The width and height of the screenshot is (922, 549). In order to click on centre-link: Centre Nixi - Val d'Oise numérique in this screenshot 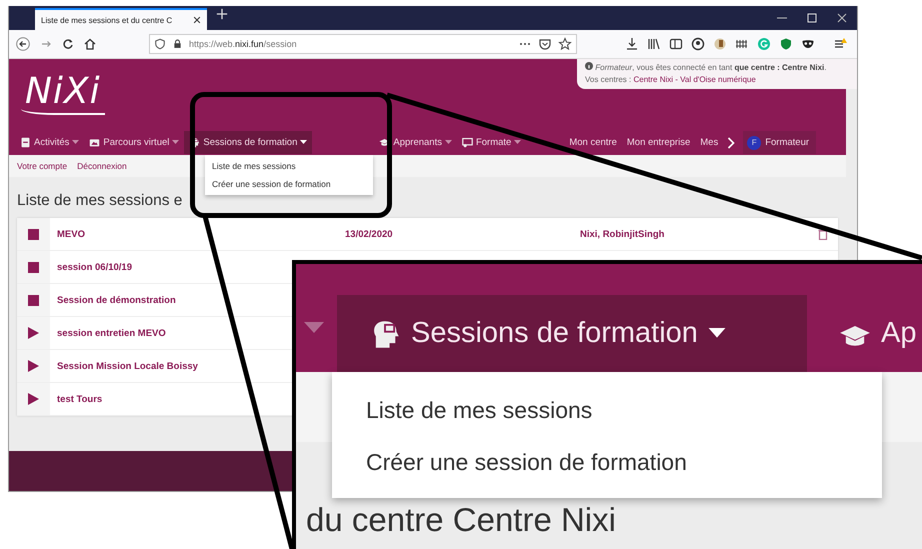, I will do `click(694, 79)`.